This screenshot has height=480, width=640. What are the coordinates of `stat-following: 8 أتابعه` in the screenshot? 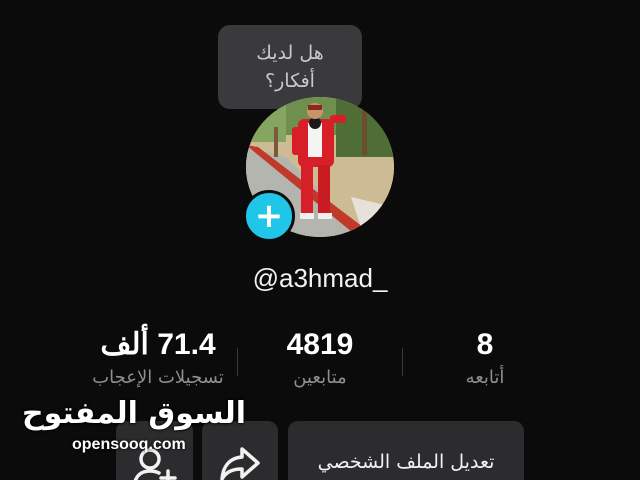 It's located at (485, 356).